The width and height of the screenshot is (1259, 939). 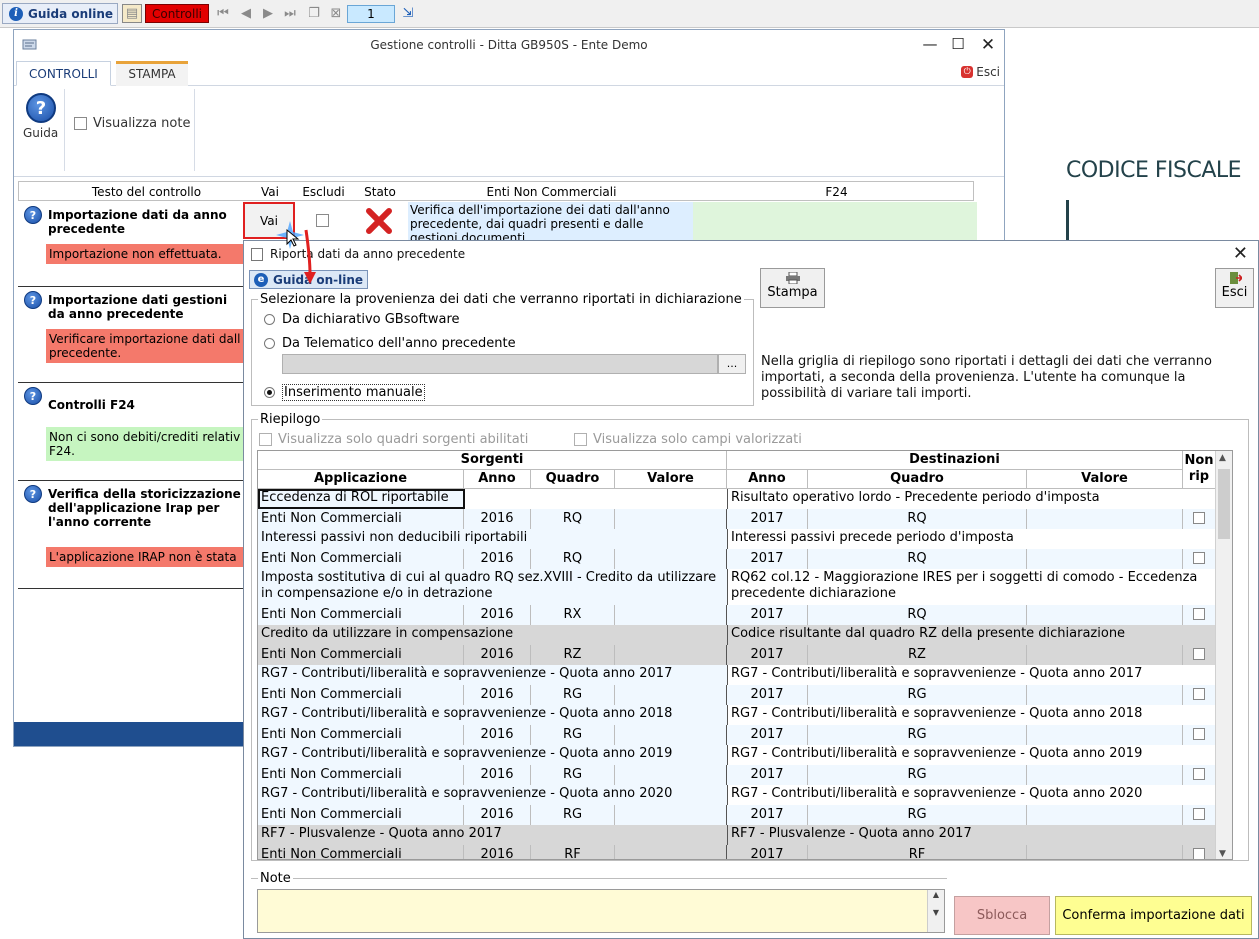 I want to click on grid-values-row: Enti Non Commerciali 2016 RX 2017 RQ, so click(x=737, y=615).